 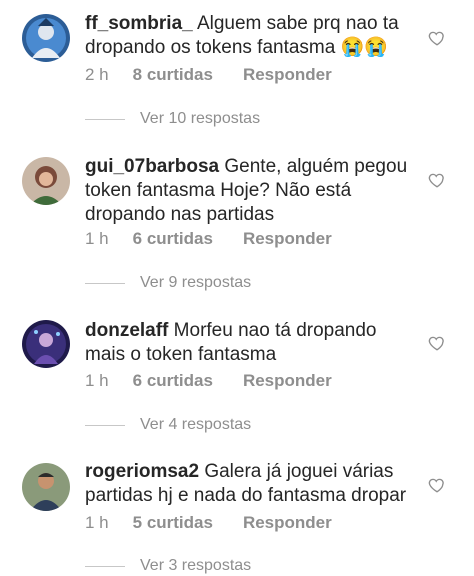 I want to click on view-replies-button: Ver 4 respostas, so click(x=168, y=425).